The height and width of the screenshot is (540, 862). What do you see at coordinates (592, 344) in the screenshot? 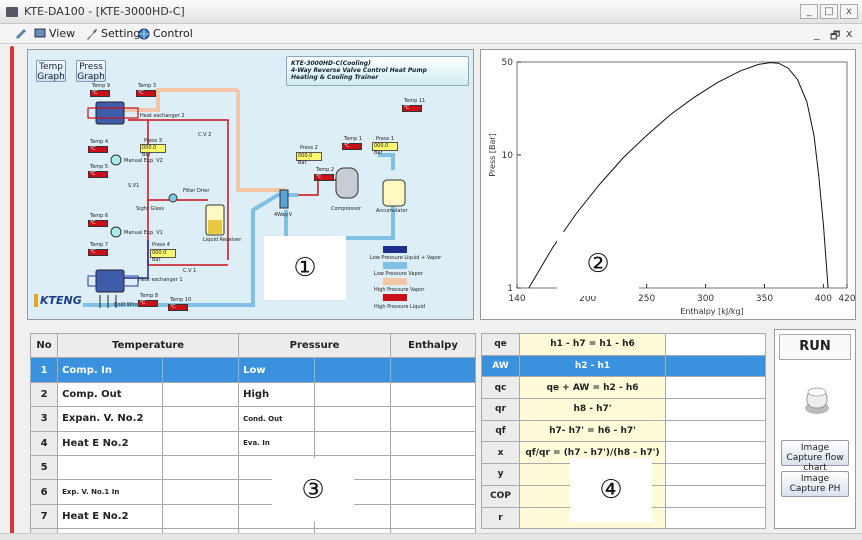
I see `formula-expression: h1 - h7 = h1 - h6` at bounding box center [592, 344].